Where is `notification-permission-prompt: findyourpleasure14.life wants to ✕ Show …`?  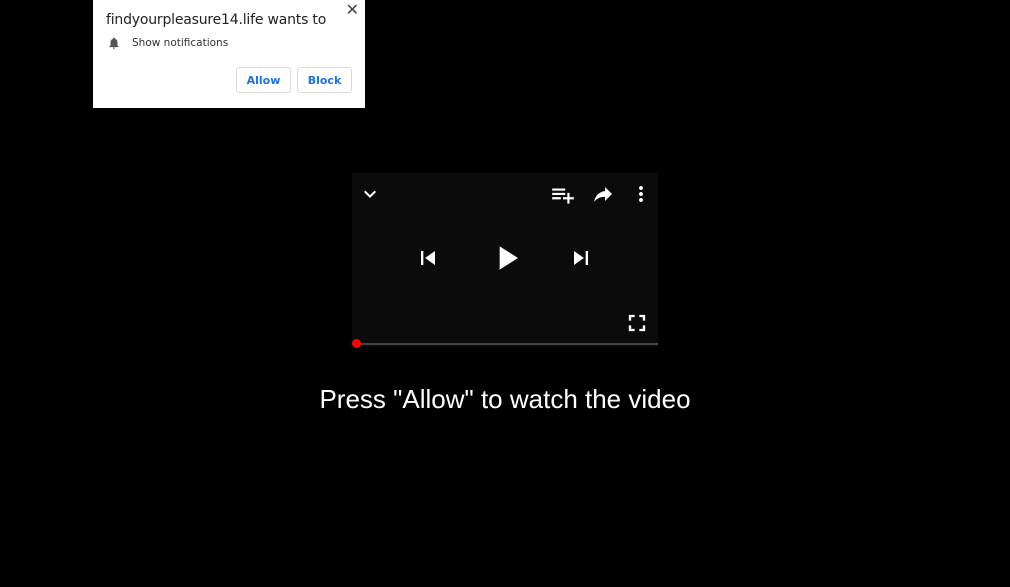
notification-permission-prompt: findyourpleasure14.life wants to ✕ Show … is located at coordinates (229, 54).